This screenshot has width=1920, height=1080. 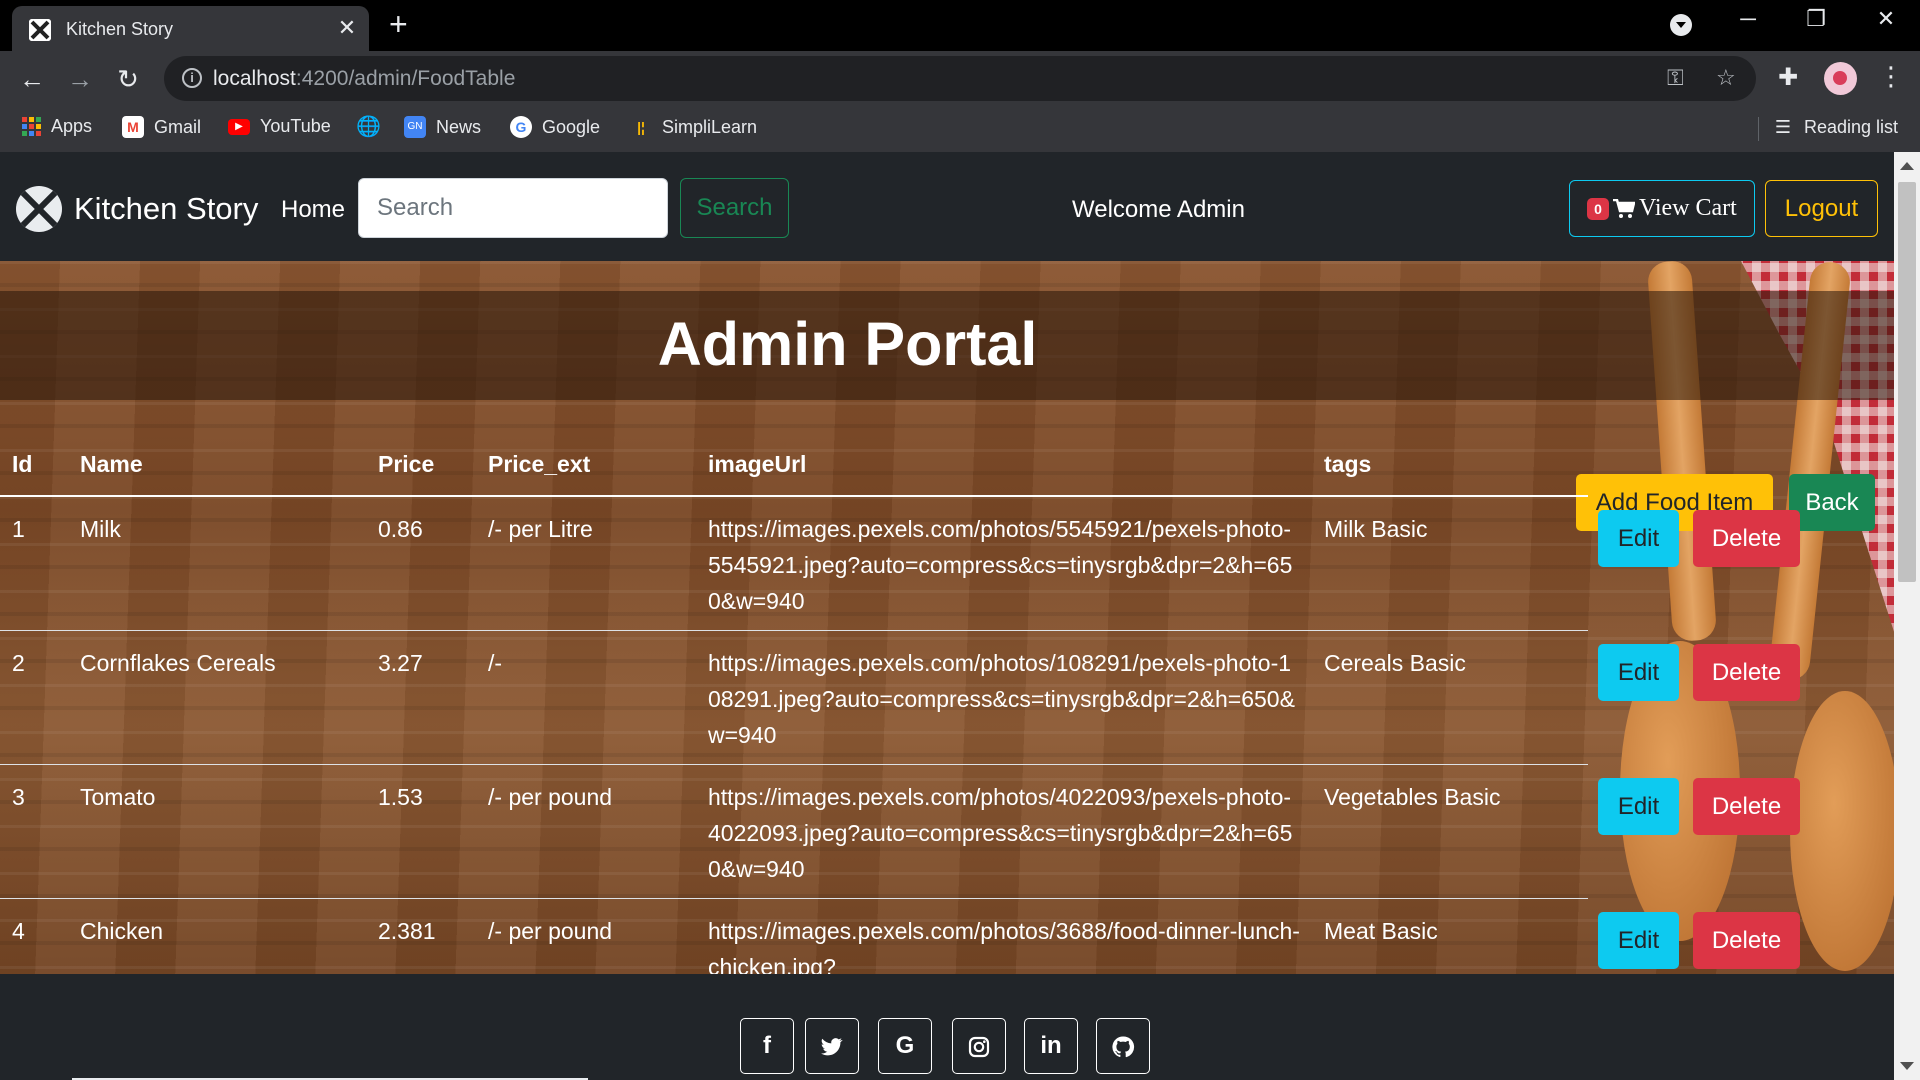 I want to click on news-icon: GN, so click(x=415, y=127).